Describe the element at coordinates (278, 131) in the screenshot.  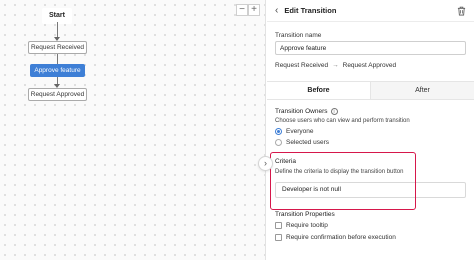
I see `radio-button-everyone` at that location.